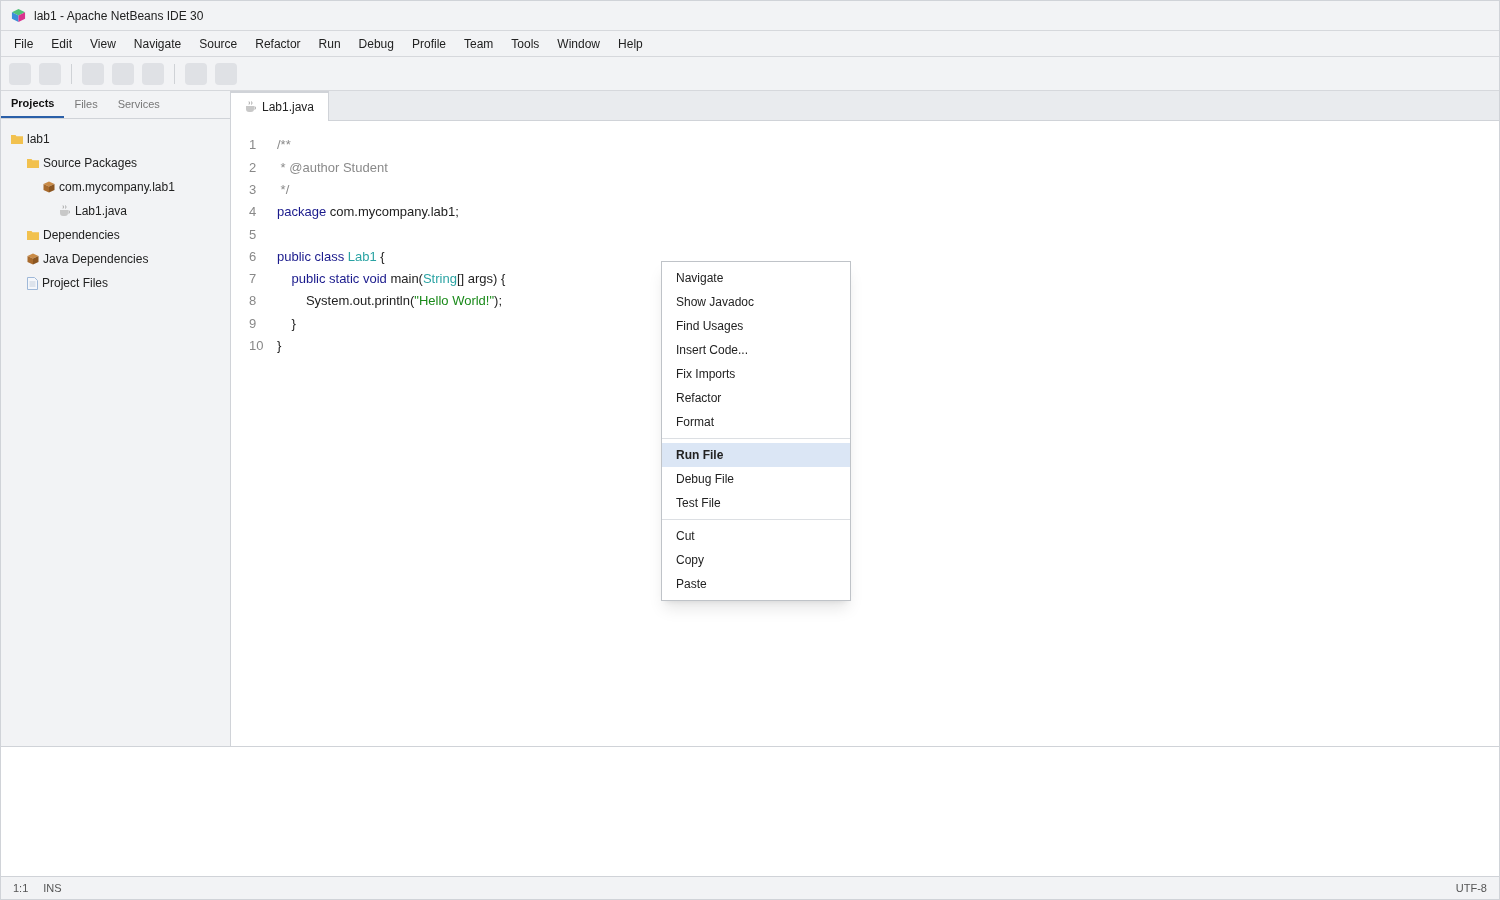 The image size is (1500, 900). Describe the element at coordinates (52, 888) in the screenshot. I see `insert-mode: INS` at that location.